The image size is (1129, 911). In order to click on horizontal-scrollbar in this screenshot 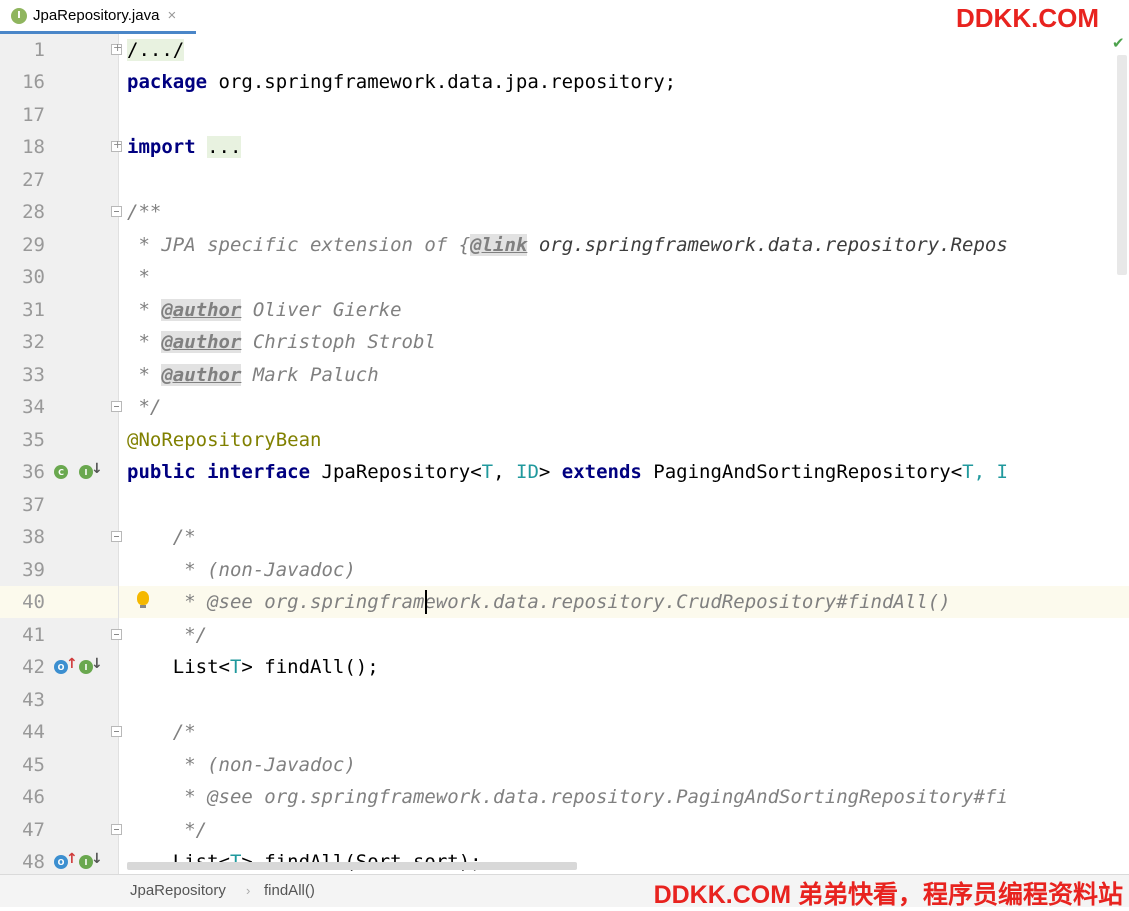, I will do `click(352, 866)`.